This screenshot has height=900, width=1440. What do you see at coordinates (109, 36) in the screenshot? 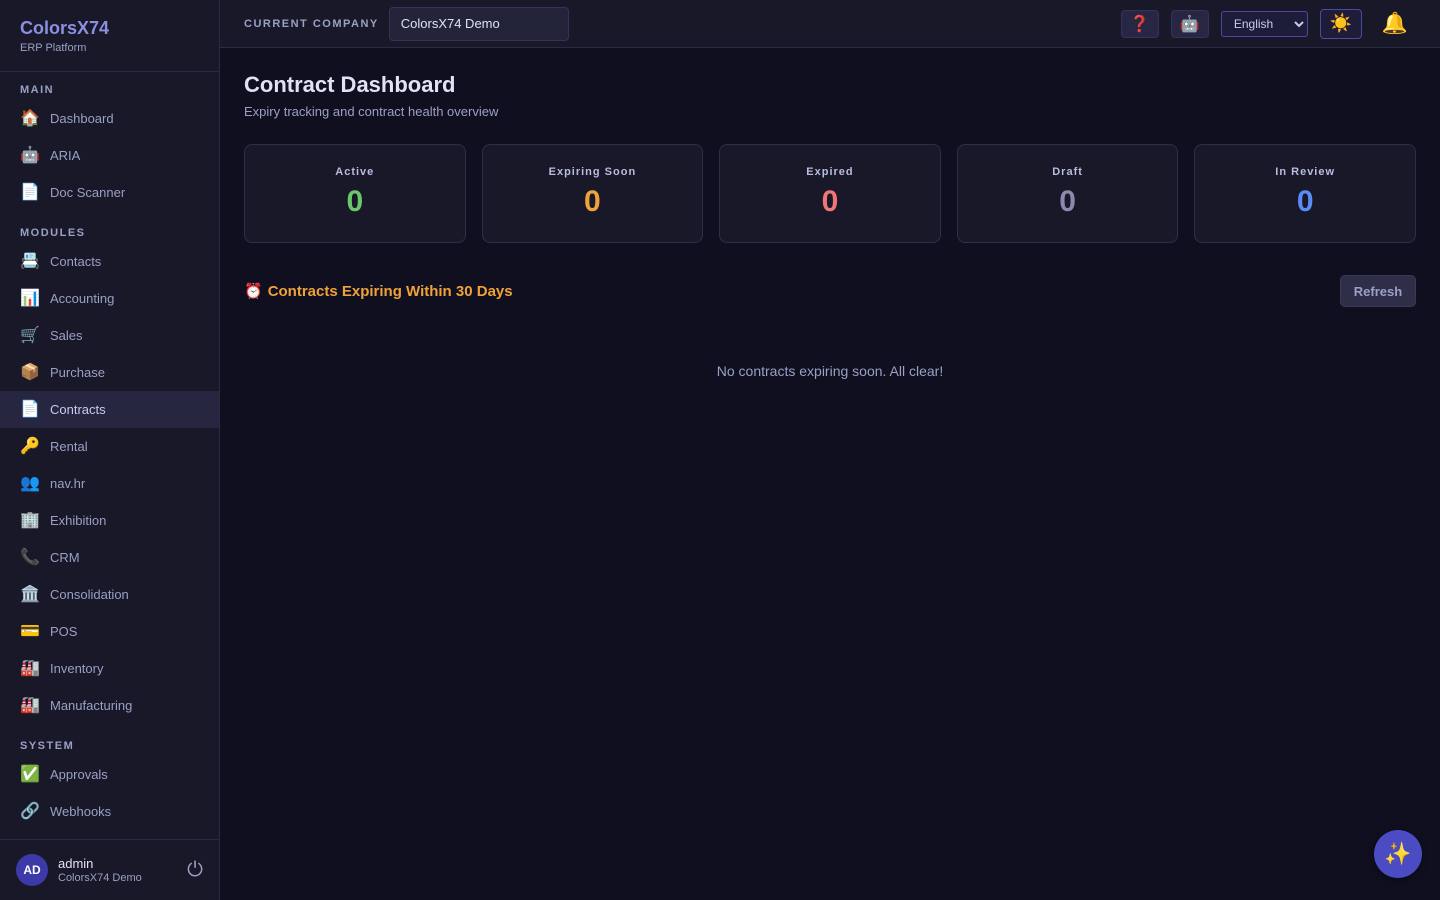
I see `brand: ColorsX74 ERP Platform` at bounding box center [109, 36].